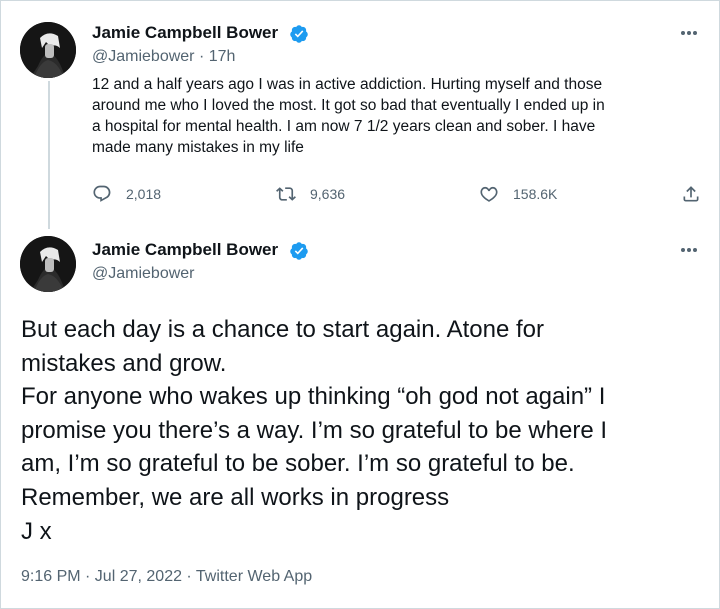  What do you see at coordinates (166, 577) in the screenshot?
I see `tweet-timestamp: 9:16 PM · Jul 27, 2022 · Twitter Web App` at bounding box center [166, 577].